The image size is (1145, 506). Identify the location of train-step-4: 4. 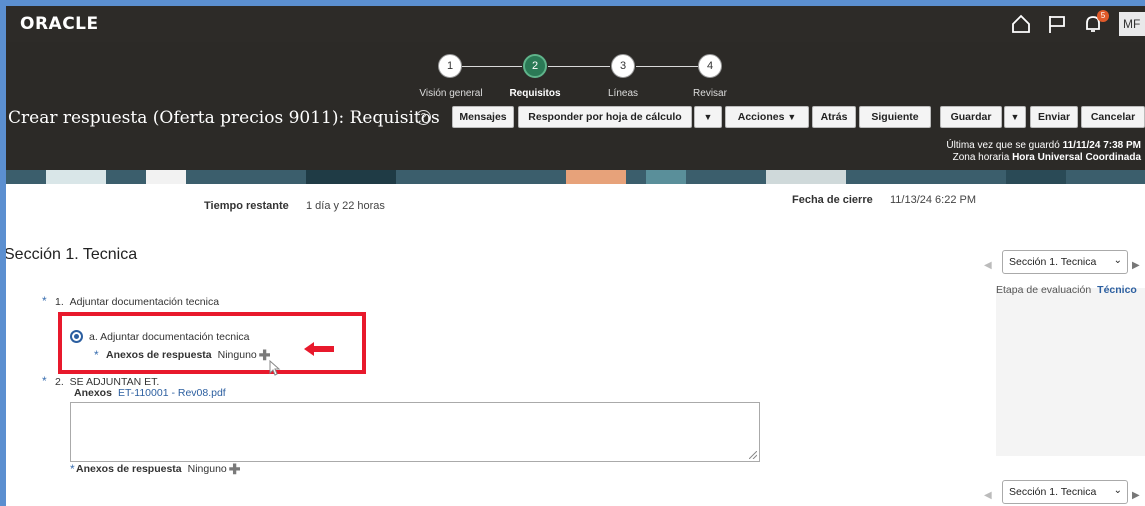
(710, 66).